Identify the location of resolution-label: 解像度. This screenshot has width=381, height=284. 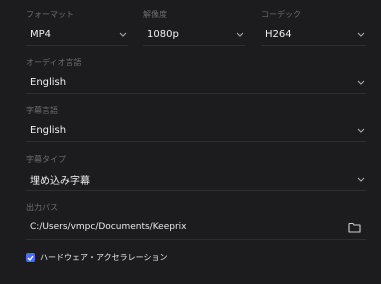
(155, 14).